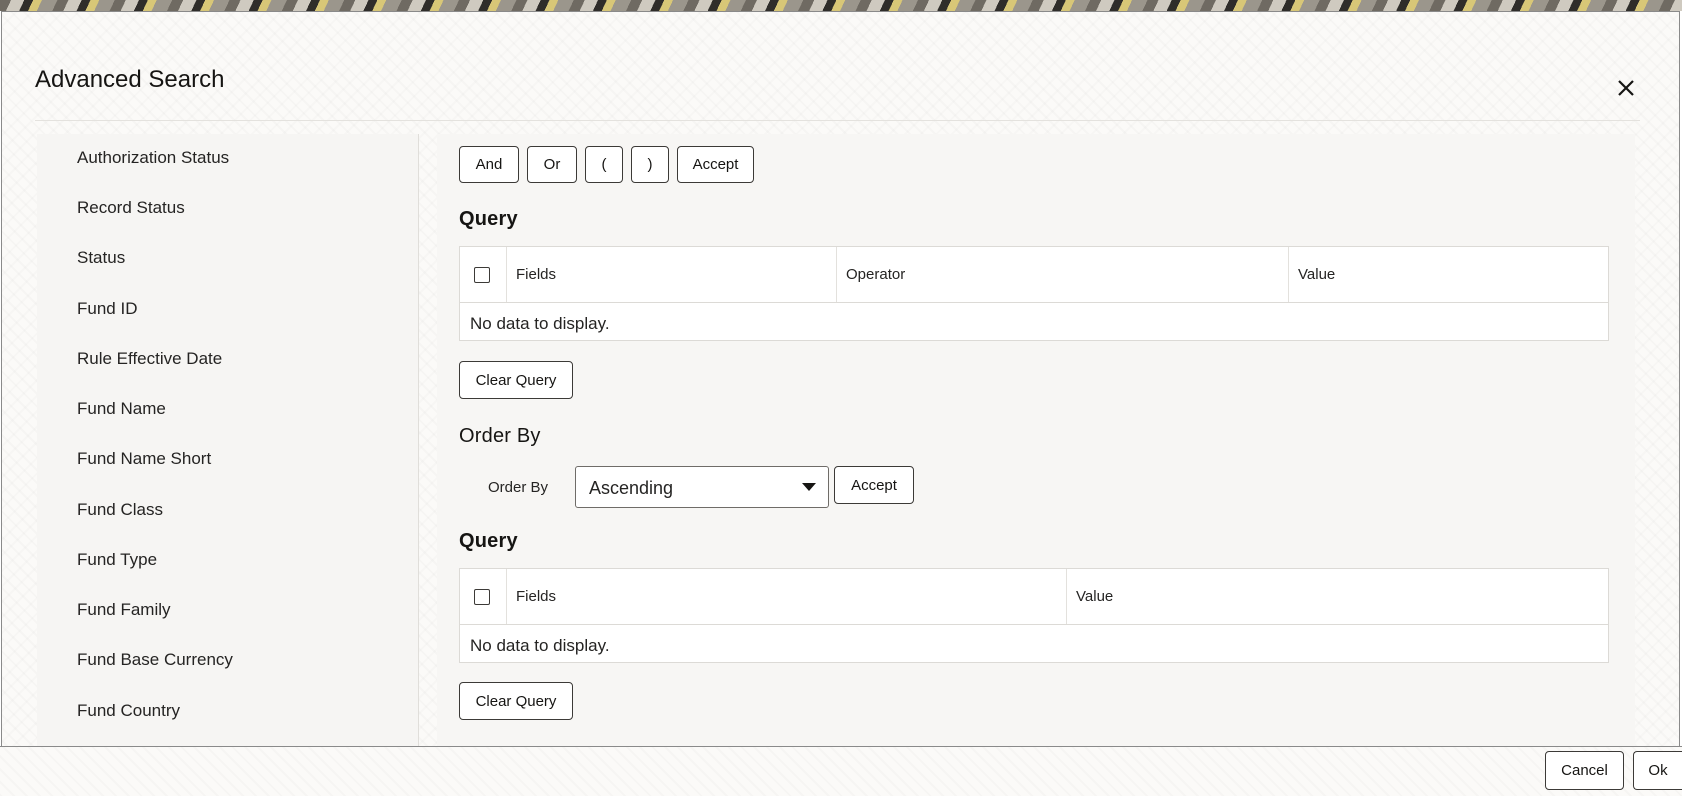 This screenshot has width=1682, height=796. What do you see at coordinates (552, 164) in the screenshot?
I see `or-button: Or` at bounding box center [552, 164].